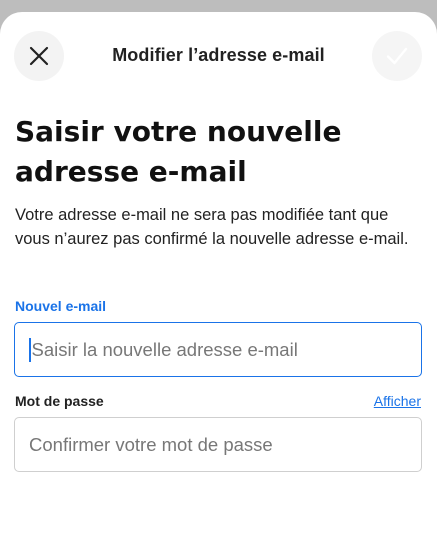 The image size is (437, 541). Describe the element at coordinates (178, 131) in the screenshot. I see `page-title-line-1: Saisir votre nouvelle` at that location.